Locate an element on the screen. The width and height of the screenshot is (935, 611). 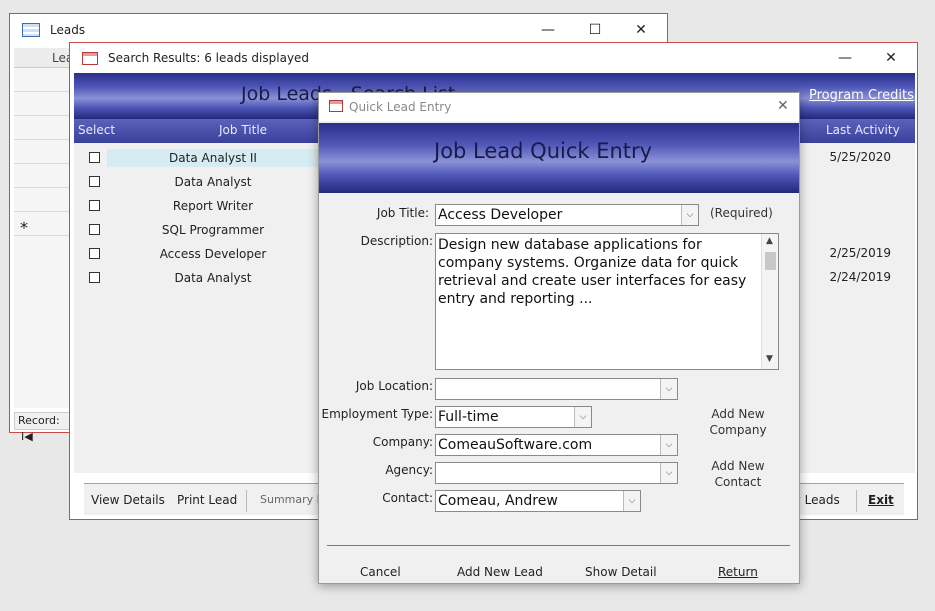
col-select: Select is located at coordinates (97, 130).